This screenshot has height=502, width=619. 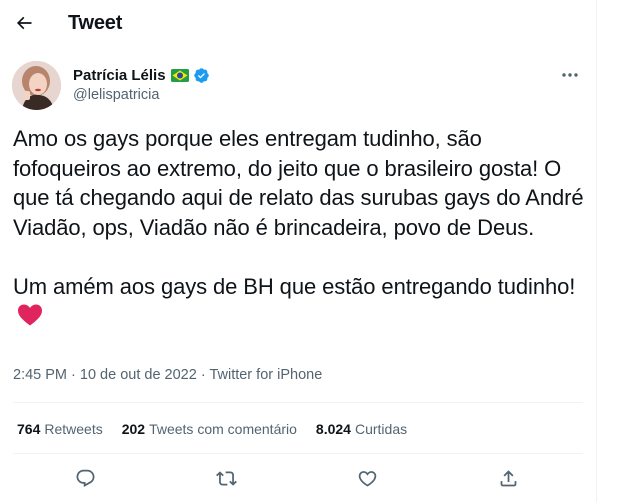 I want to click on tweet-actions, so click(x=298, y=478).